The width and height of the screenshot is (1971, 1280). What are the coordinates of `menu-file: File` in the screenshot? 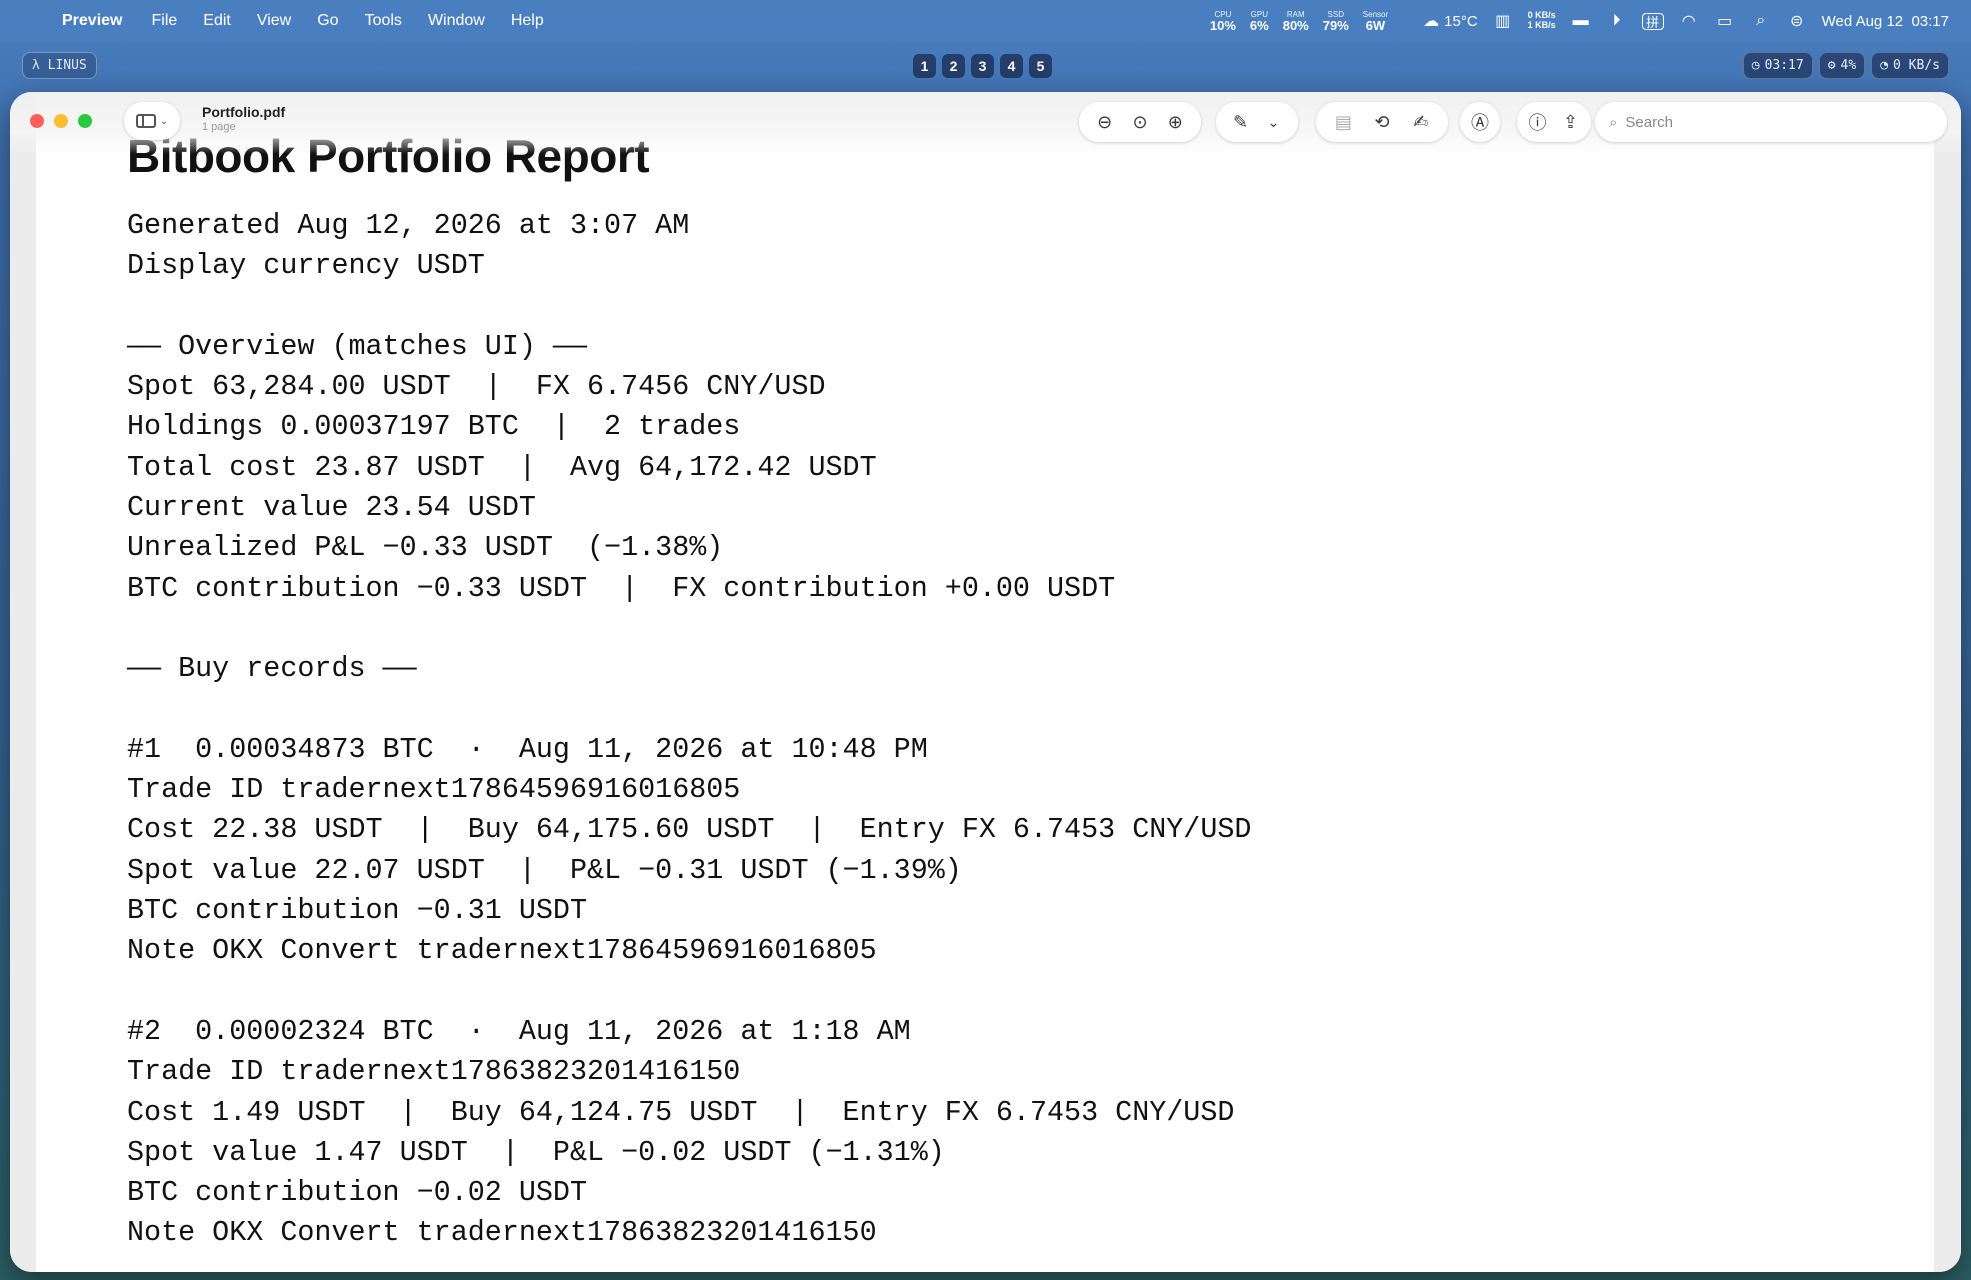 It's located at (164, 21).